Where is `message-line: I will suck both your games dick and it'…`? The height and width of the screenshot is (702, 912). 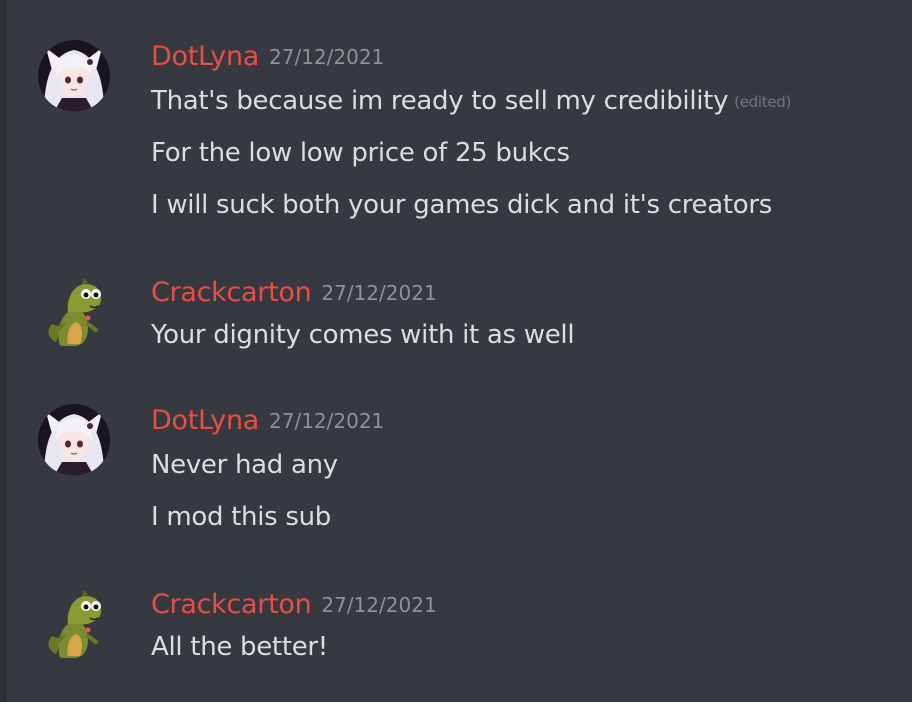 message-line: I will suck both your games dick and it'… is located at coordinates (461, 205).